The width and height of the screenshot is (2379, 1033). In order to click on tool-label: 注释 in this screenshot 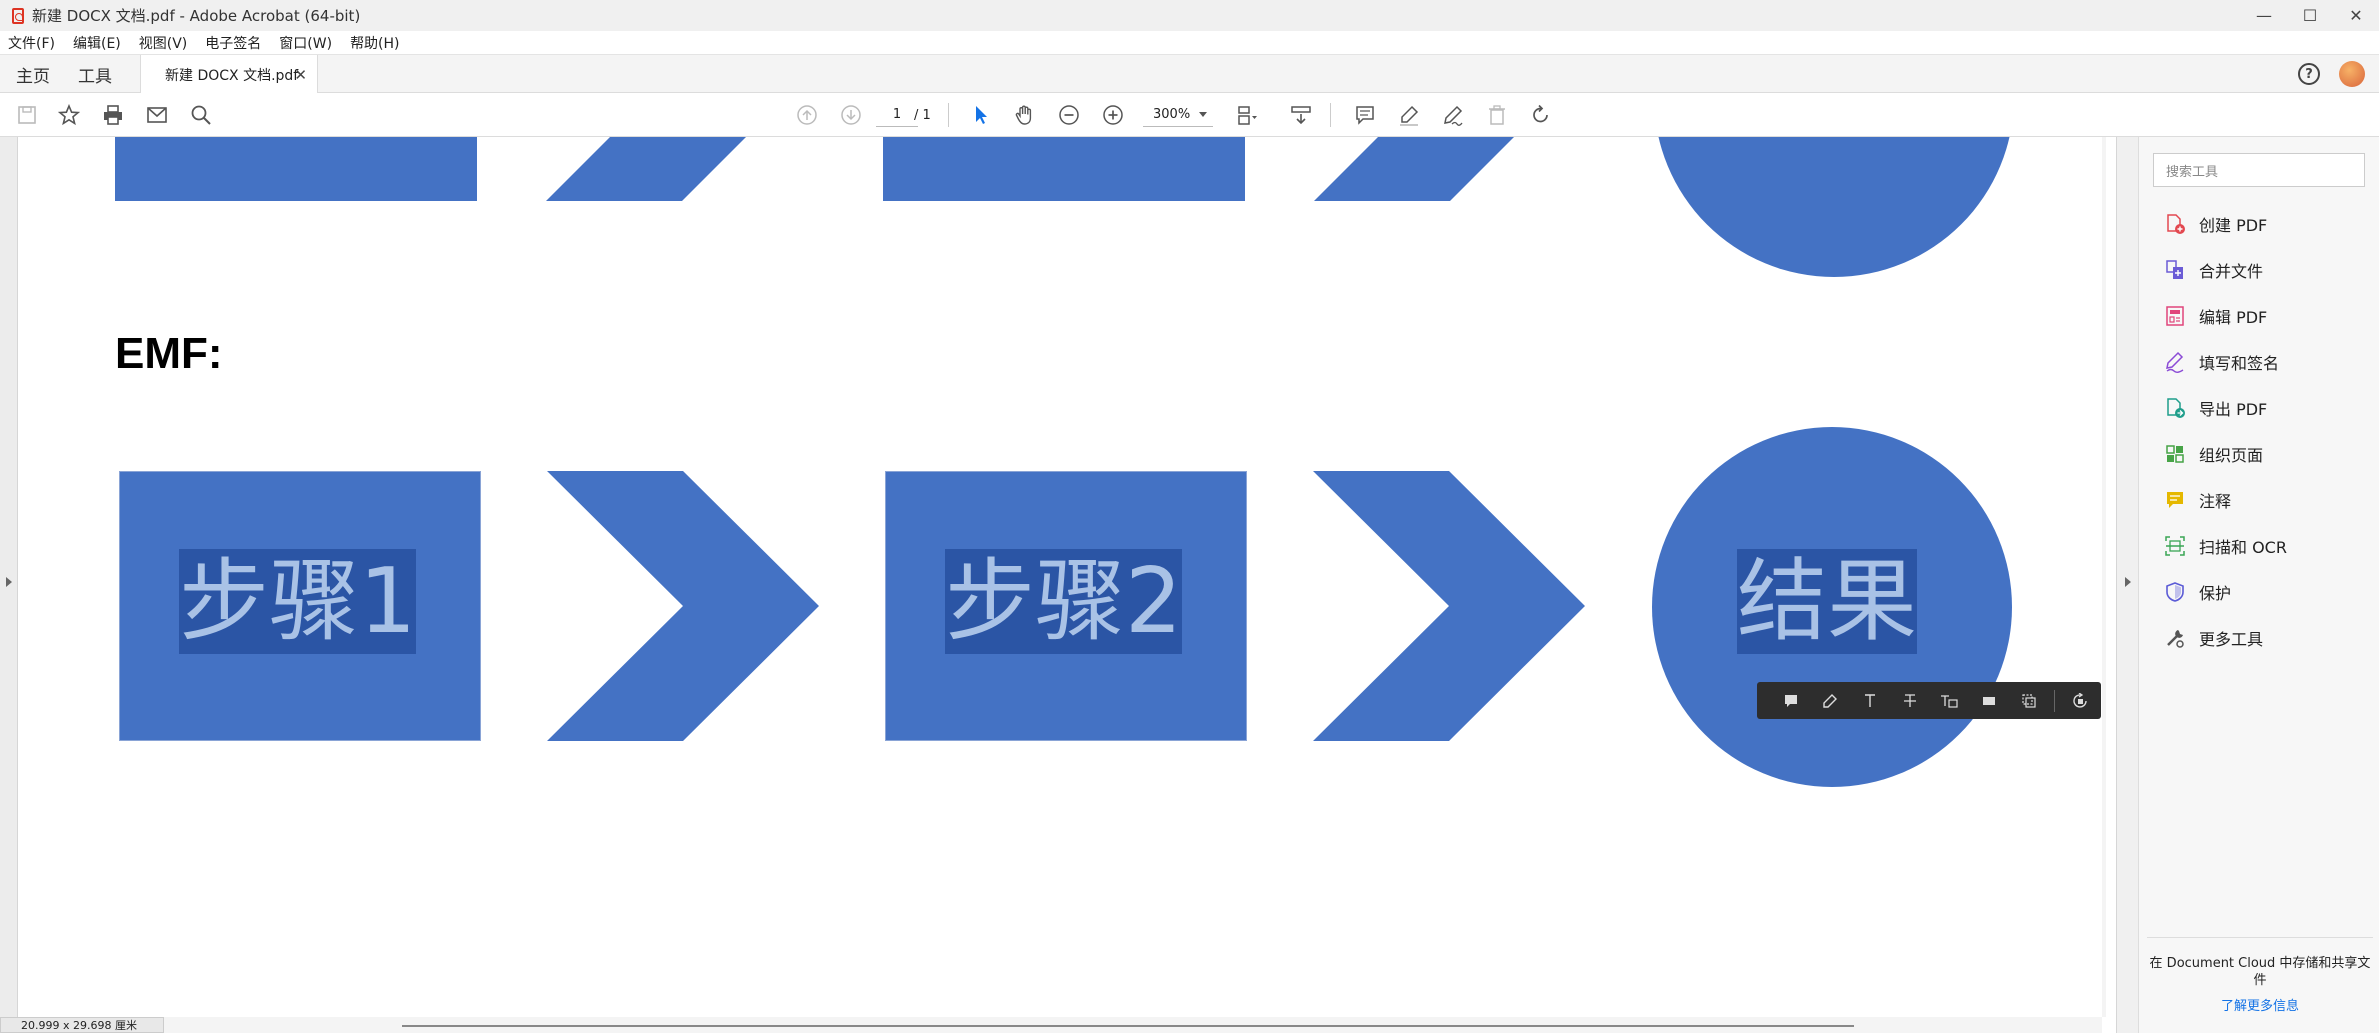, I will do `click(2215, 501)`.